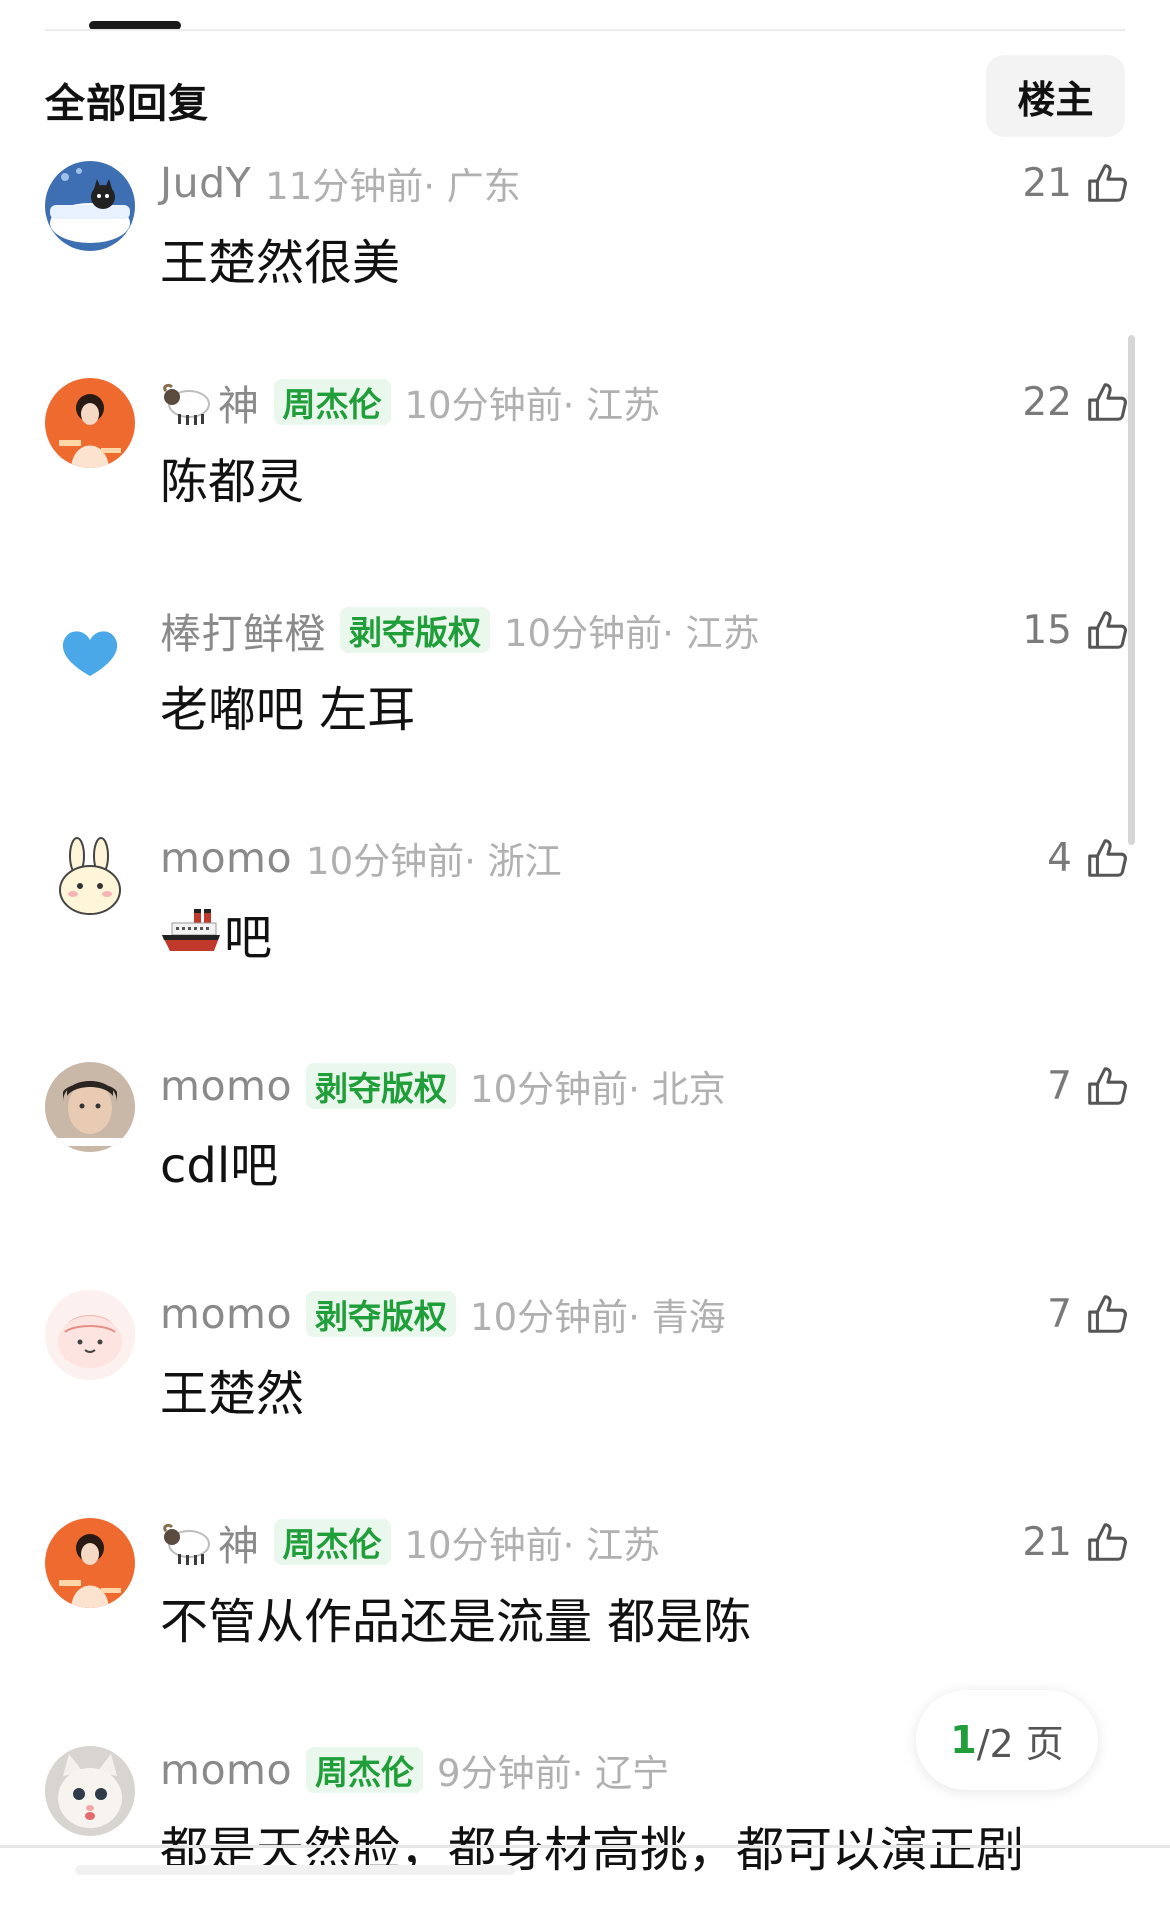 This screenshot has width=1170, height=1915. I want to click on location: · 广东, so click(472, 186).